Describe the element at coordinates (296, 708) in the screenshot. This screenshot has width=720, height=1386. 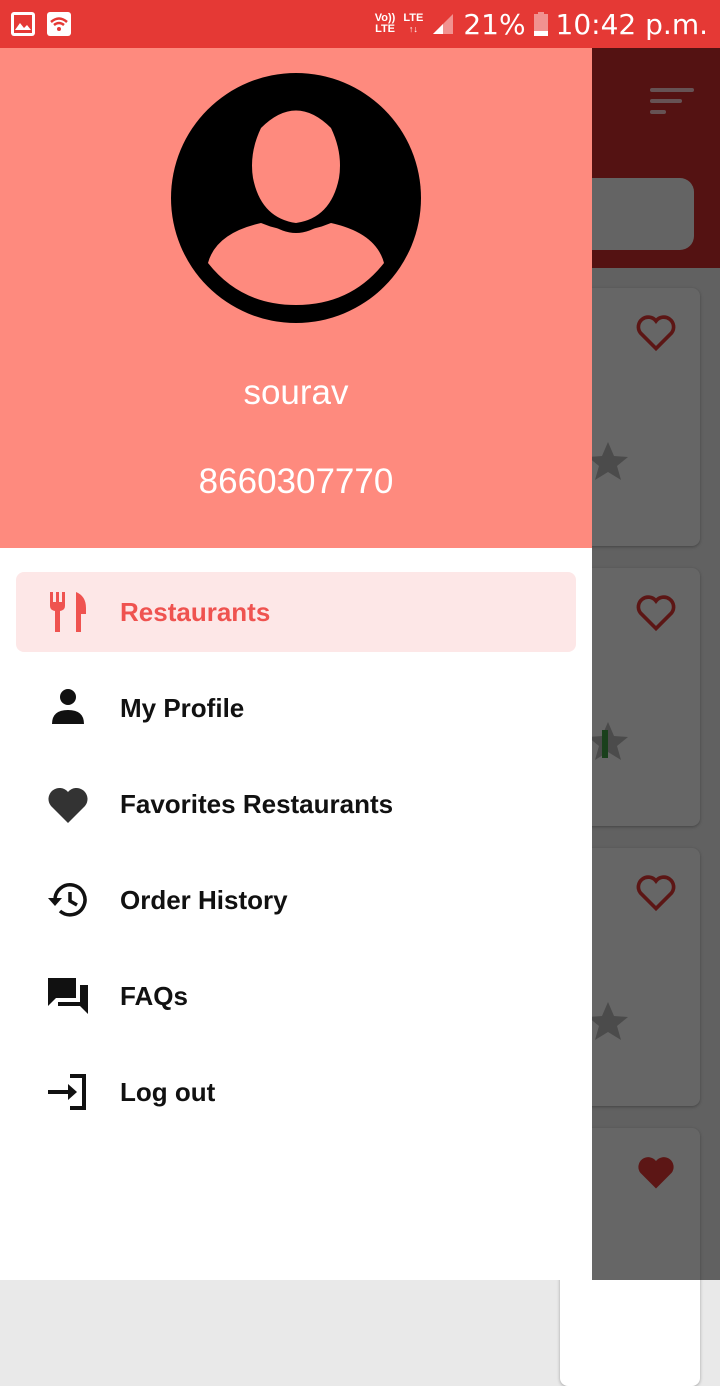
I see `menu-item-my-profile: My Profile` at that location.